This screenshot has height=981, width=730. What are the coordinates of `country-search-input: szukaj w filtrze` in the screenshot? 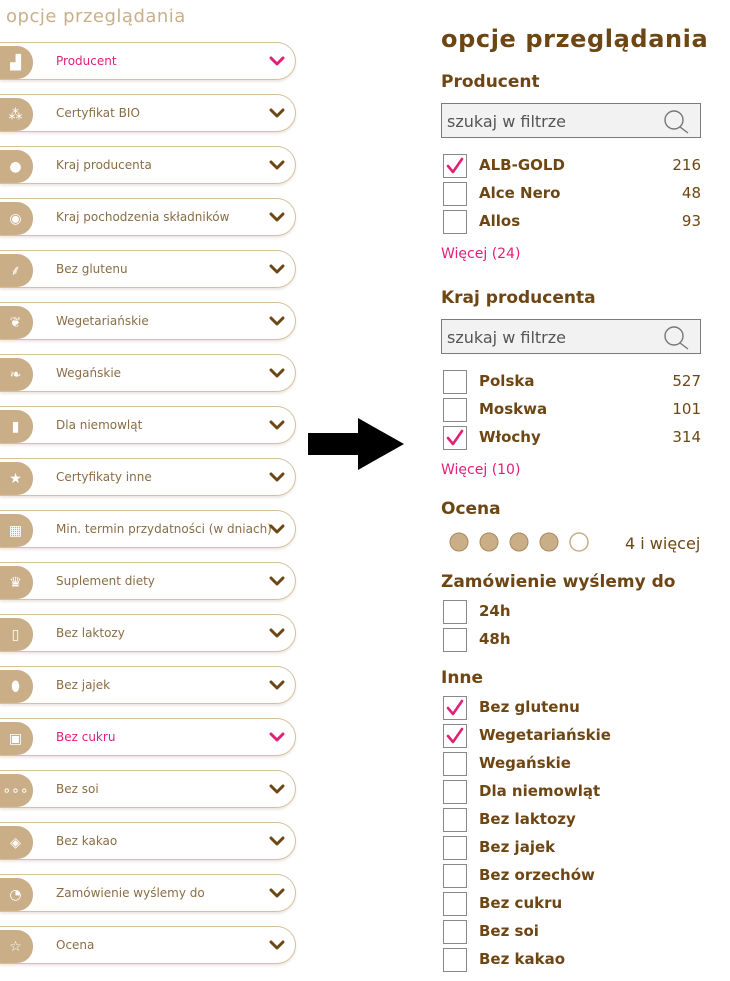 It's located at (571, 336).